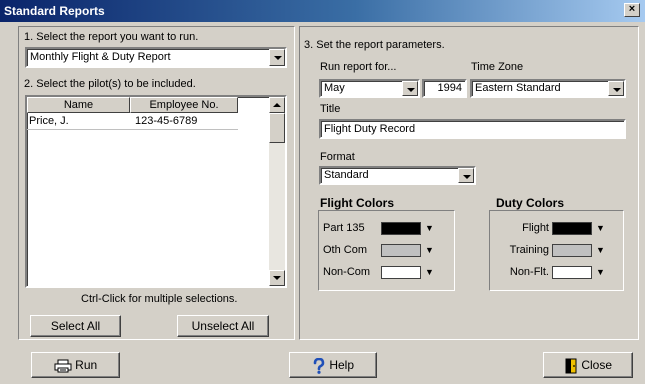 This screenshot has height=384, width=645. I want to click on table-row: Price, J. 123-45-6789, so click(132, 121).